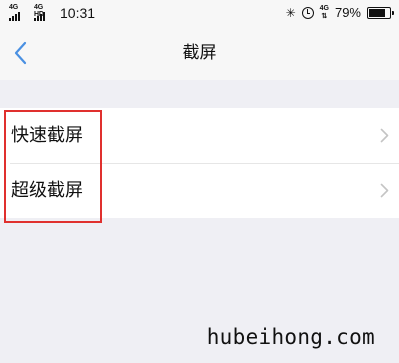 The image size is (399, 363). I want to click on battery-percent: 79%, so click(347, 12).